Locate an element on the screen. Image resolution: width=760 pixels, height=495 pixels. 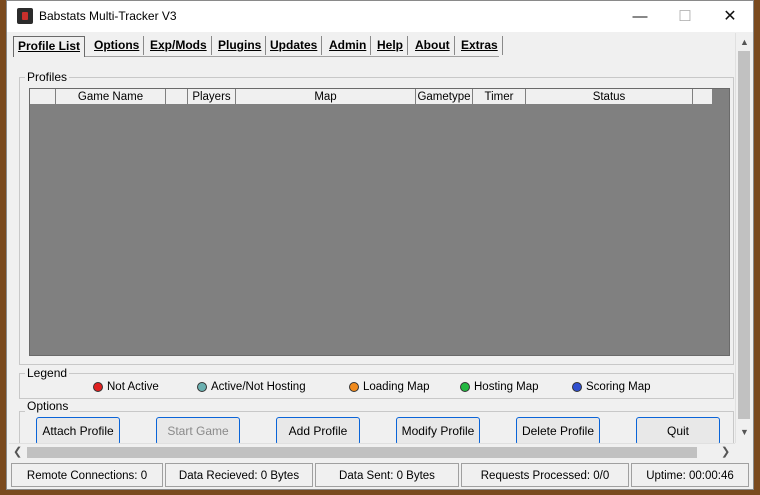
window-title: Babstats Multi-Tracker V3 is located at coordinates (108, 16).